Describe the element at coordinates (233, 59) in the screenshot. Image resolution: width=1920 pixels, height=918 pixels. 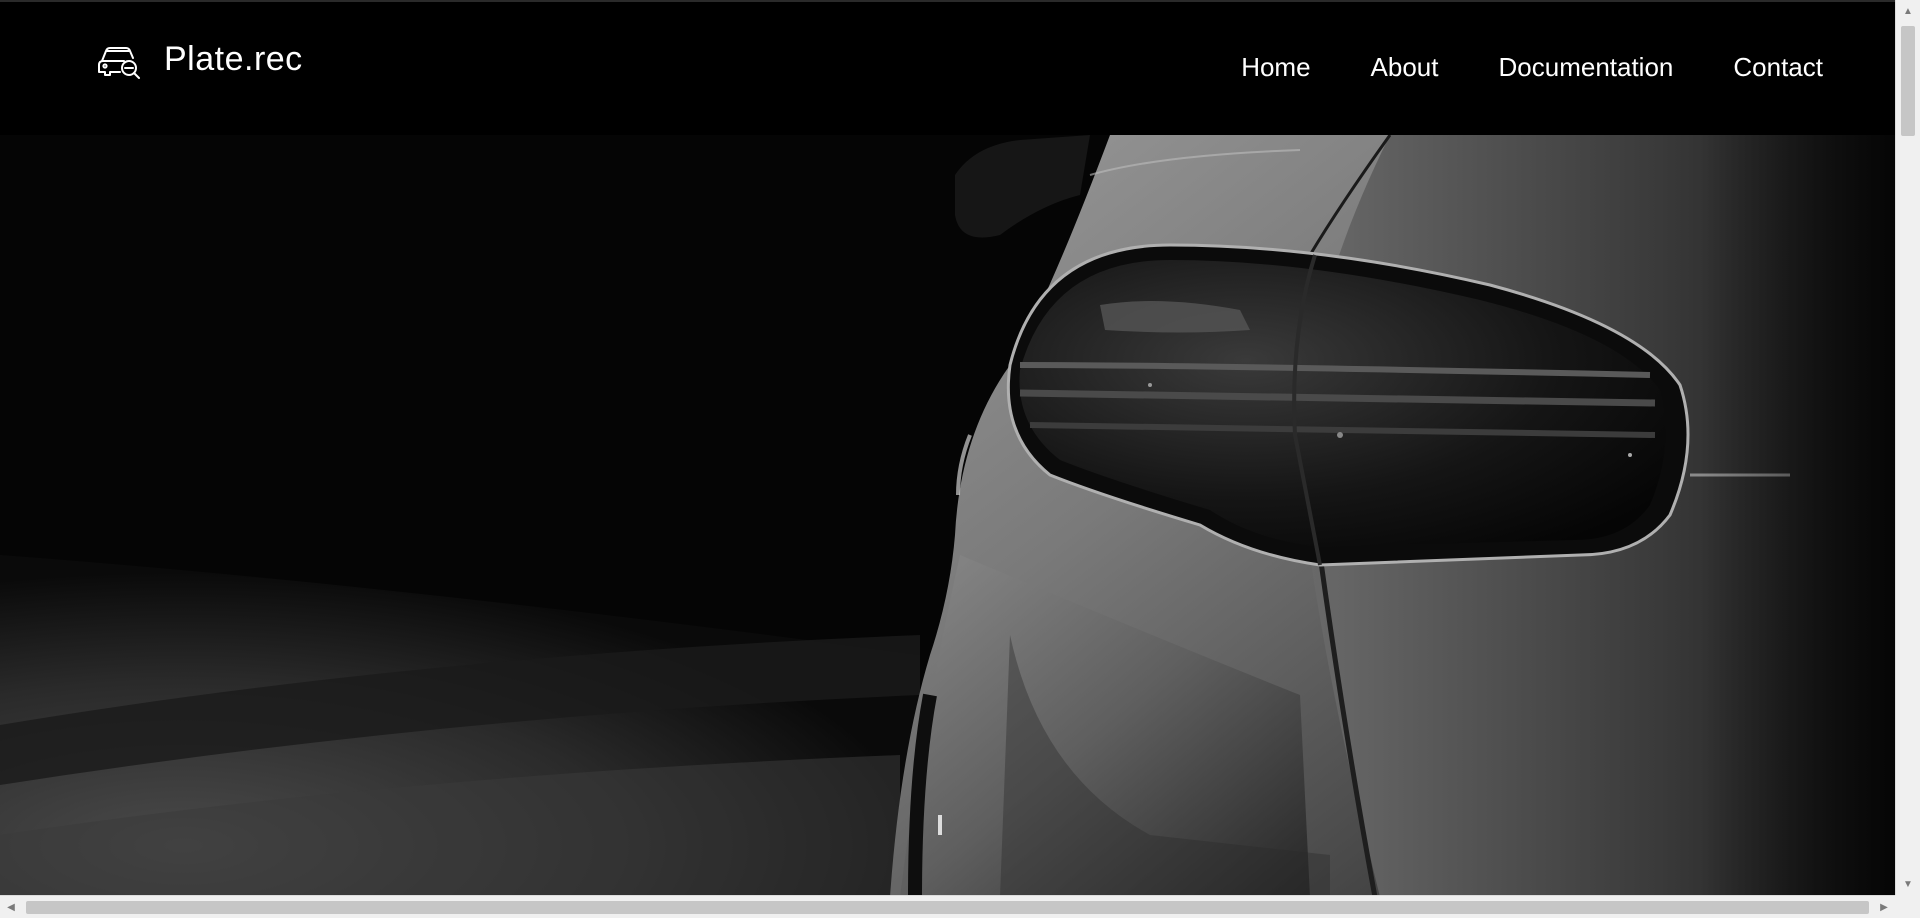
I see `brand-name: Plate.rec` at that location.